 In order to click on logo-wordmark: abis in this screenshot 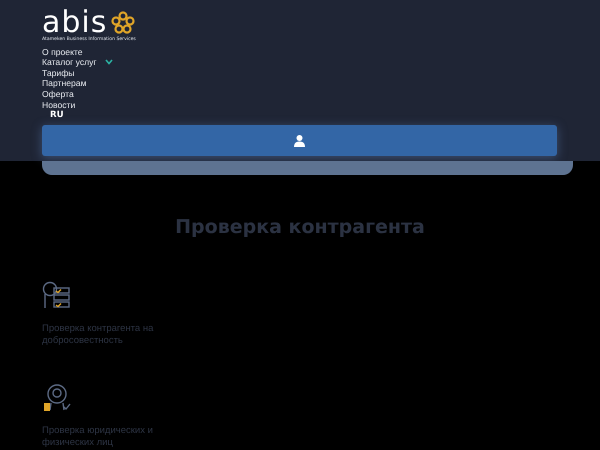, I will do `click(75, 23)`.